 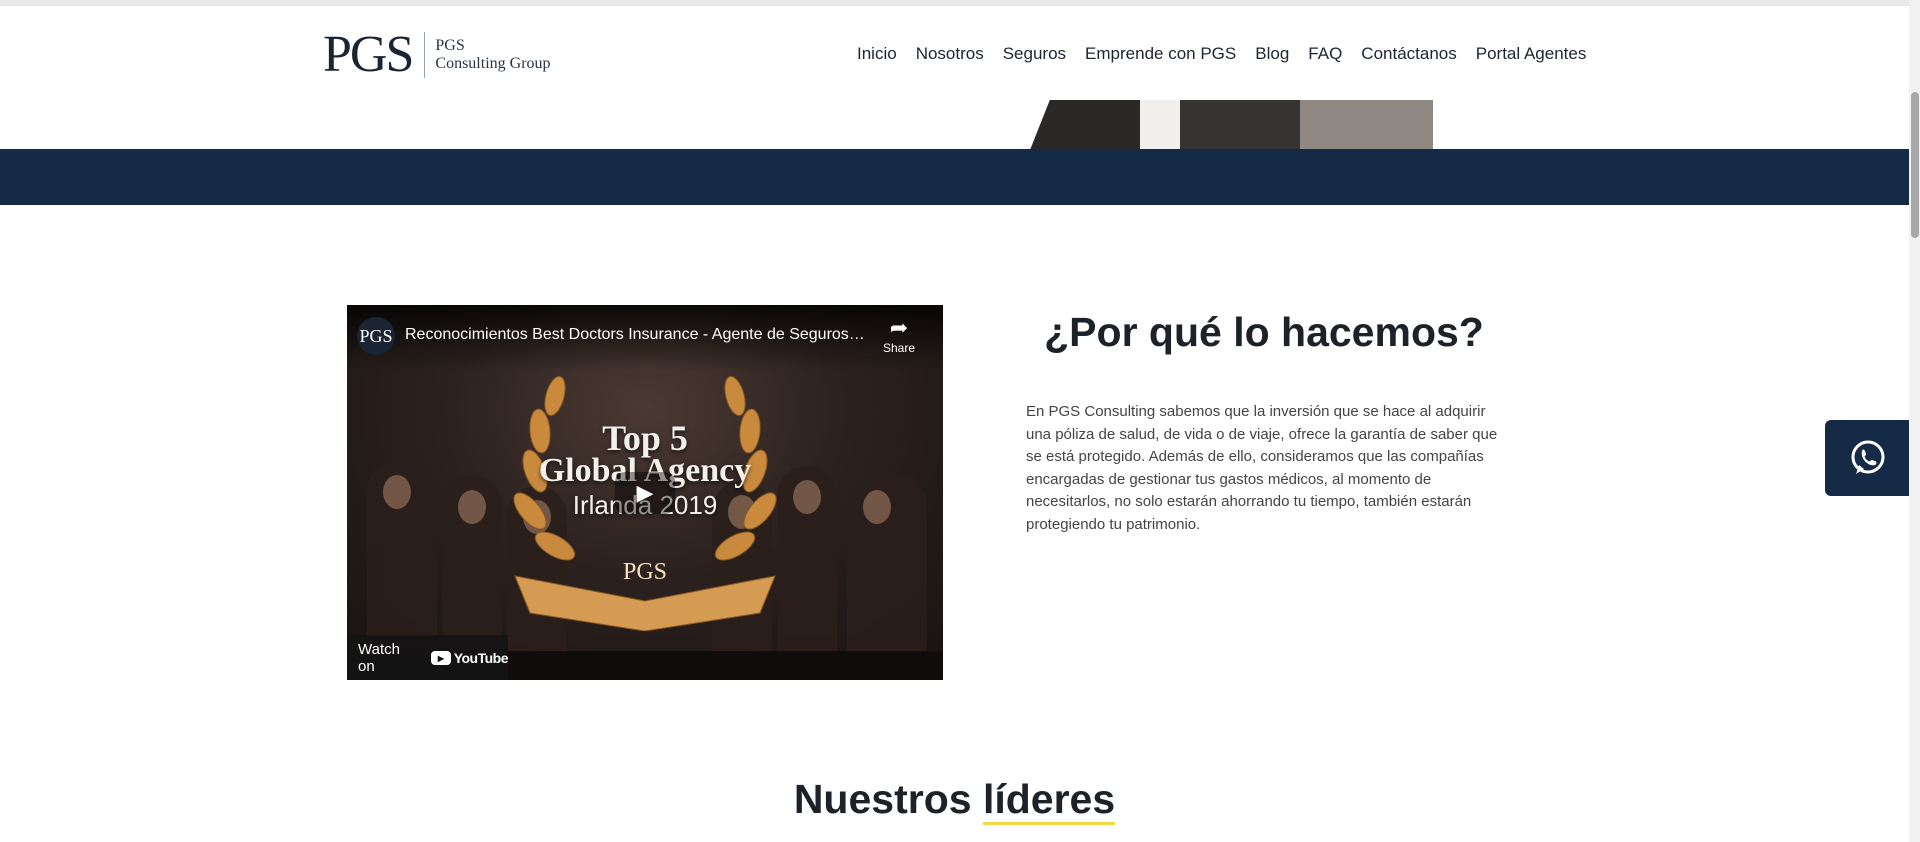 What do you see at coordinates (877, 54) in the screenshot?
I see `nav-inicio: Inicio` at bounding box center [877, 54].